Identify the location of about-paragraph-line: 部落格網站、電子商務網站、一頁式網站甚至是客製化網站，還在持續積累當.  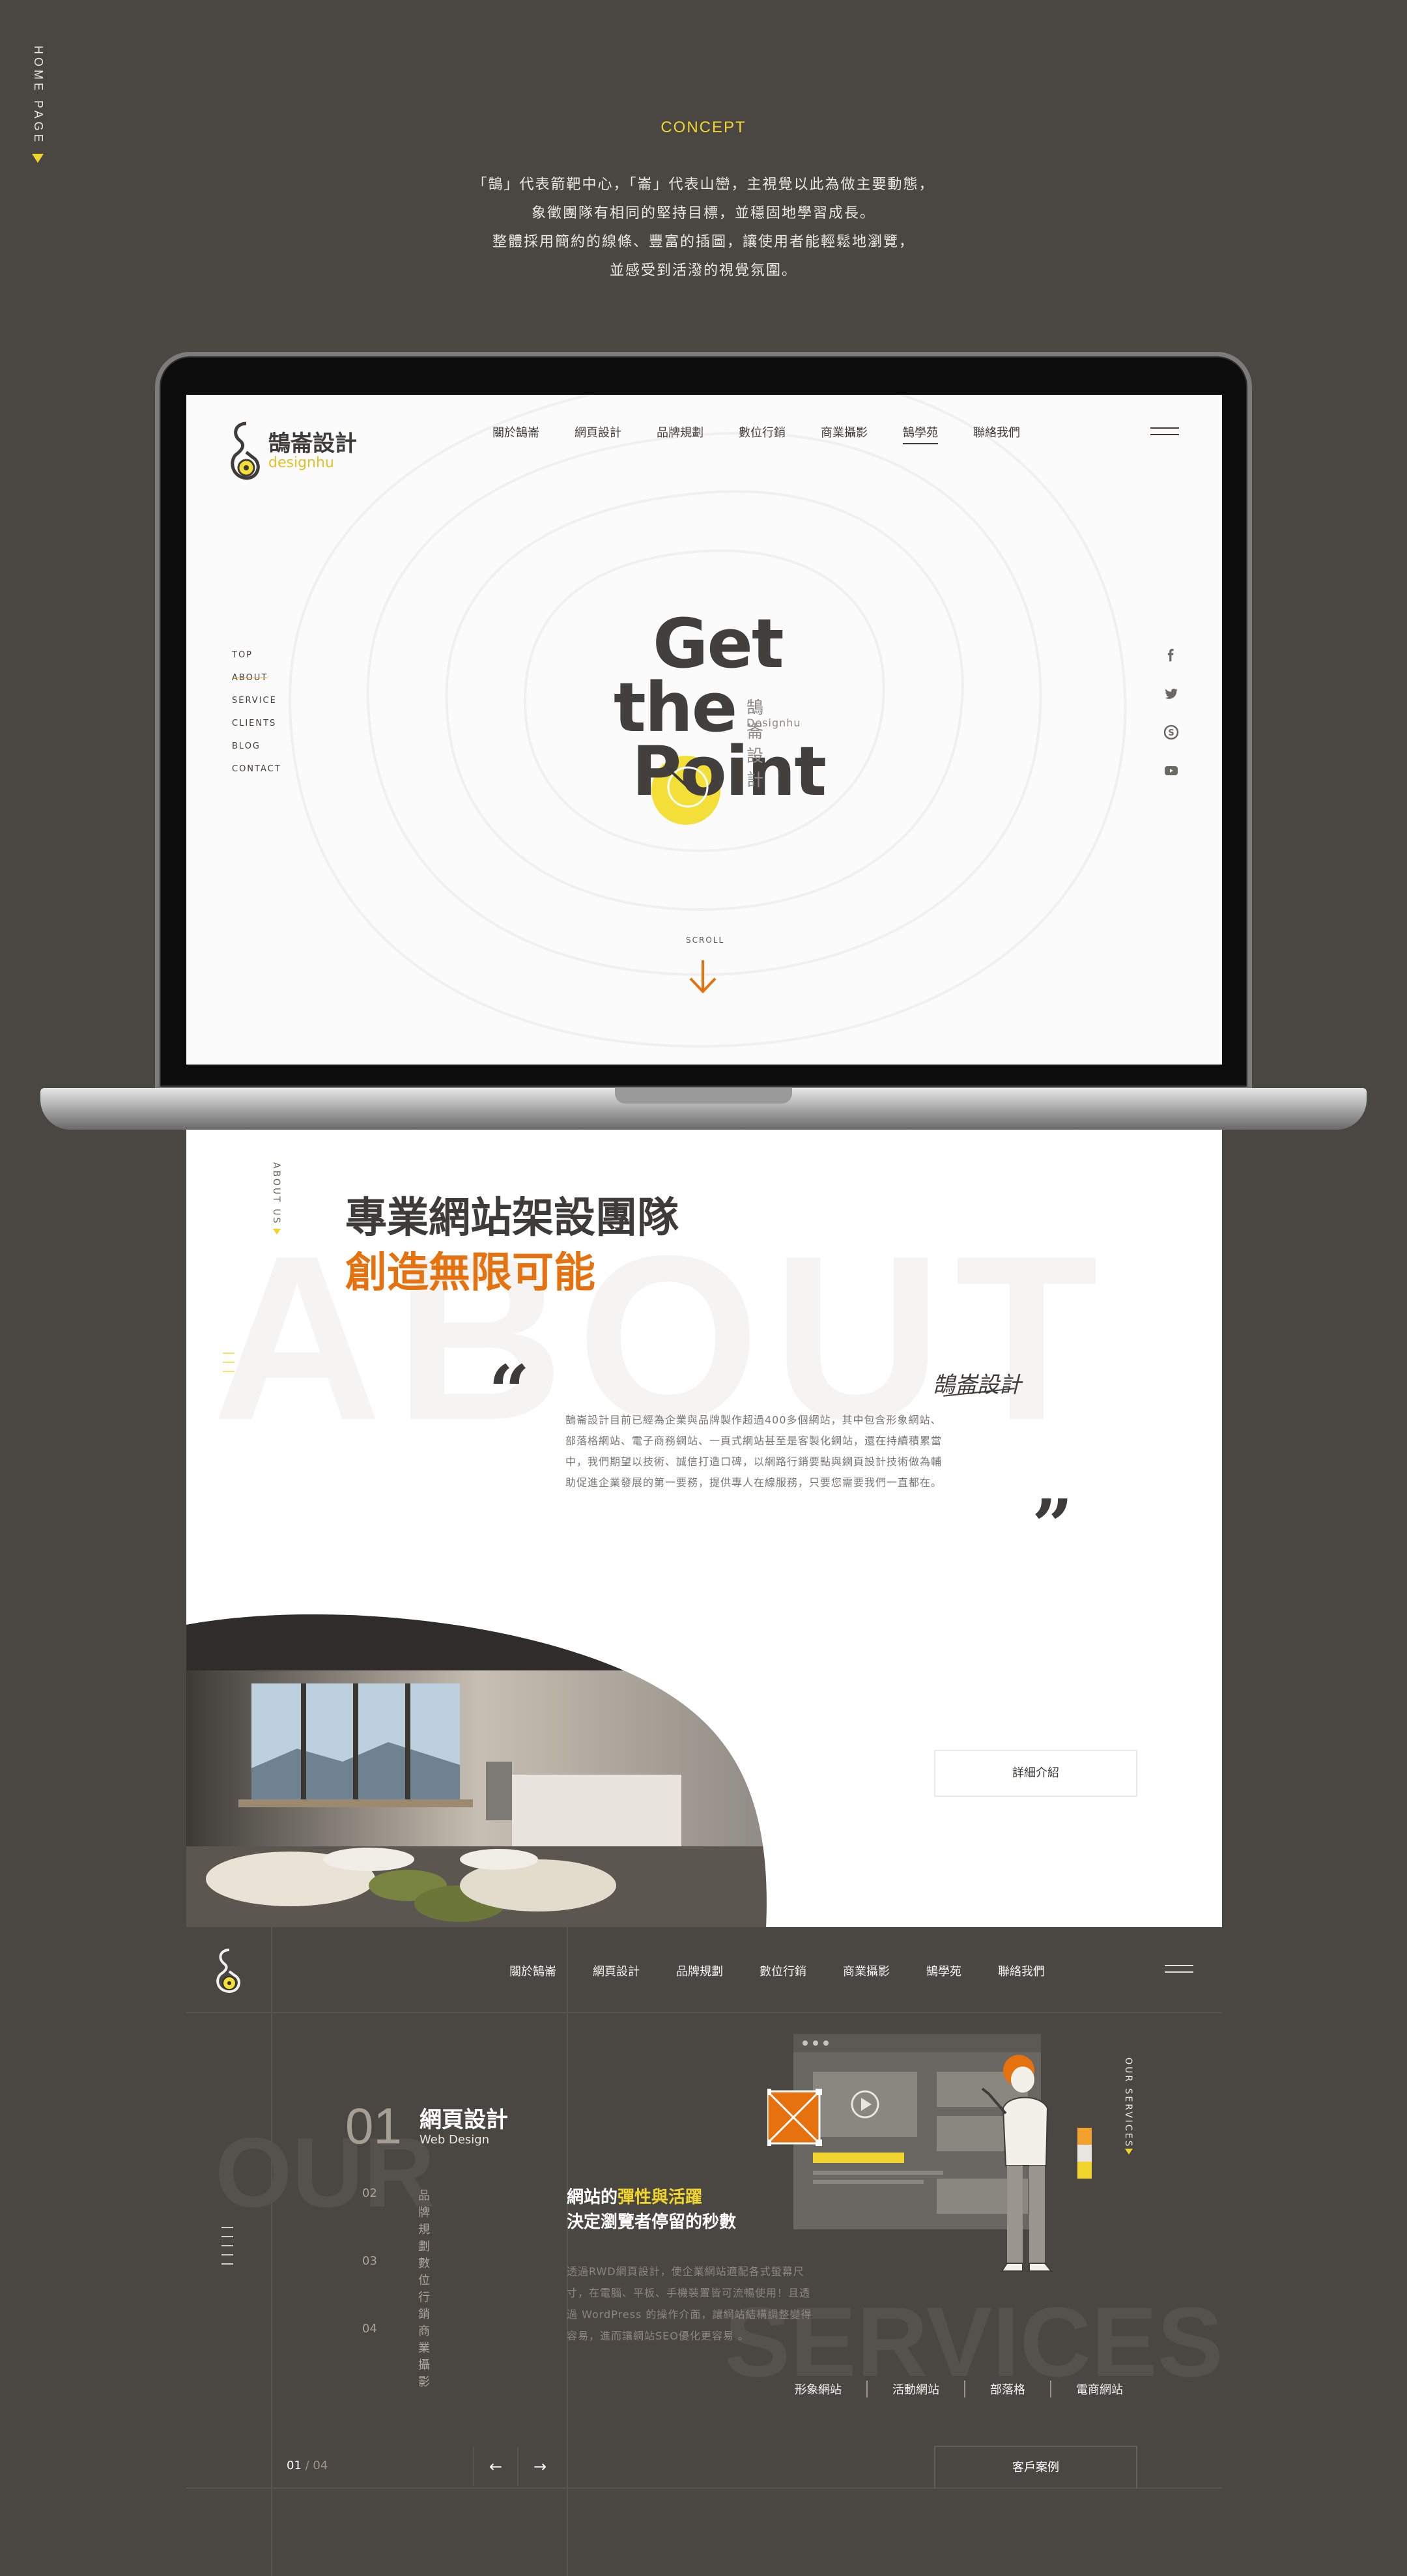
(754, 1441).